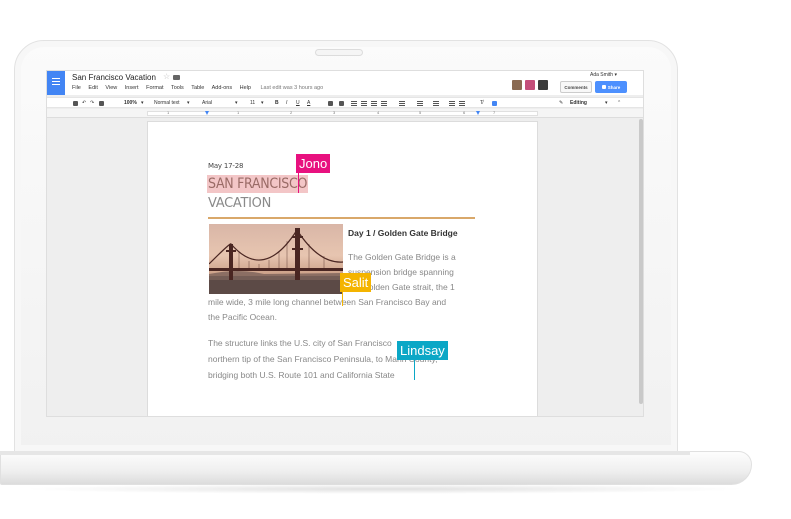 Image resolution: width=791 pixels, height=519 pixels. What do you see at coordinates (603, 87) in the screenshot?
I see `lock-icon` at bounding box center [603, 87].